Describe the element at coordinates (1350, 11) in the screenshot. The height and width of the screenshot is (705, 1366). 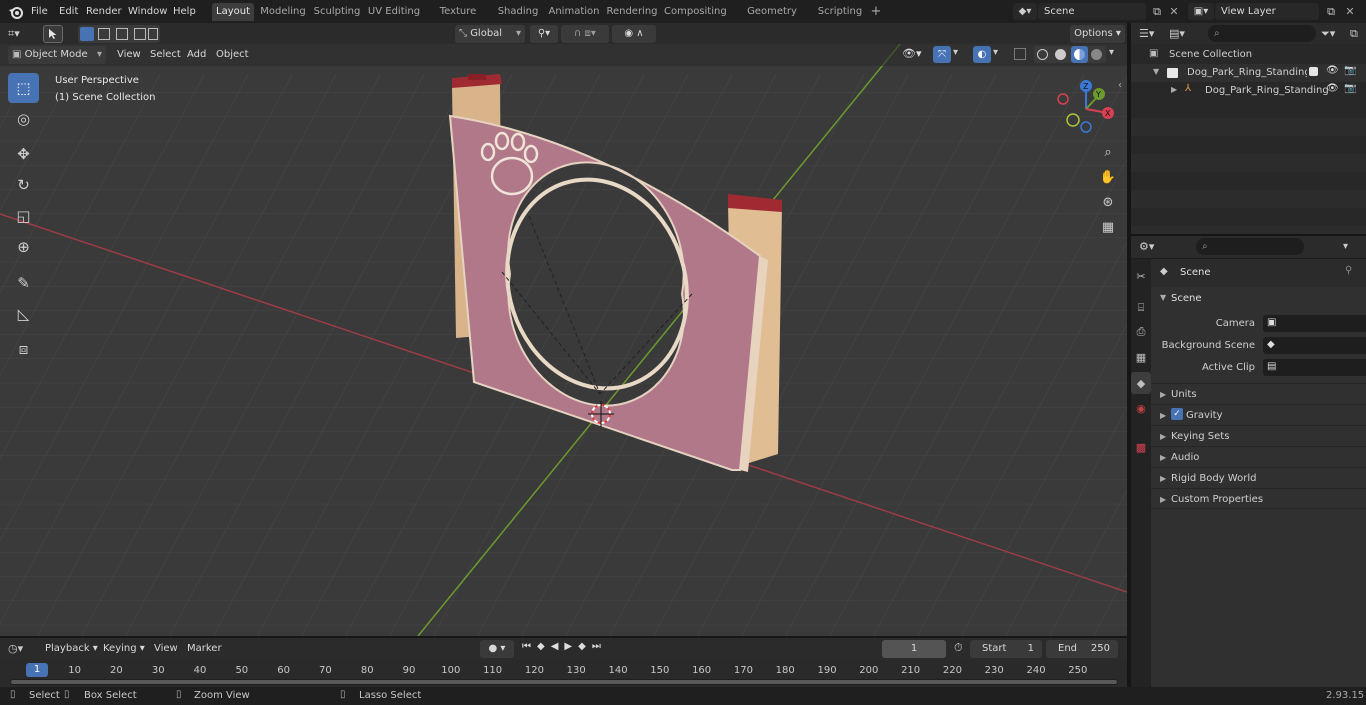
I see `delete-view-layer-icon: ✕` at that location.